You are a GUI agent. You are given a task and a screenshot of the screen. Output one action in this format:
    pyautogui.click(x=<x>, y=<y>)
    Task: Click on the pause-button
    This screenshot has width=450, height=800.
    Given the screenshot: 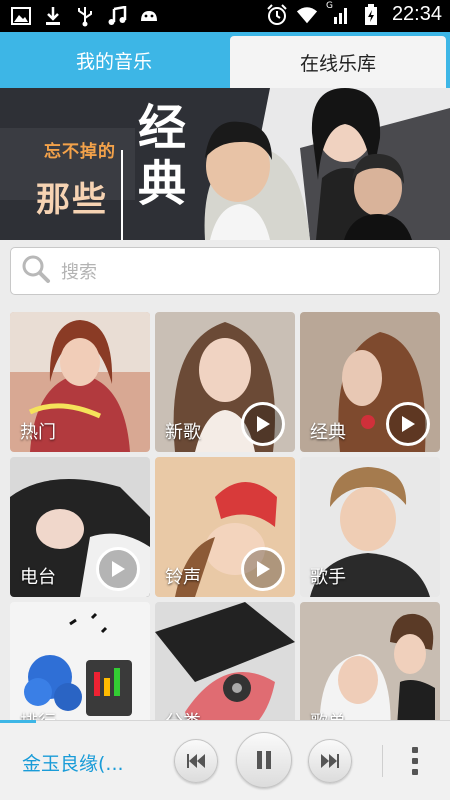 What is the action you would take?
    pyautogui.click(x=264, y=760)
    